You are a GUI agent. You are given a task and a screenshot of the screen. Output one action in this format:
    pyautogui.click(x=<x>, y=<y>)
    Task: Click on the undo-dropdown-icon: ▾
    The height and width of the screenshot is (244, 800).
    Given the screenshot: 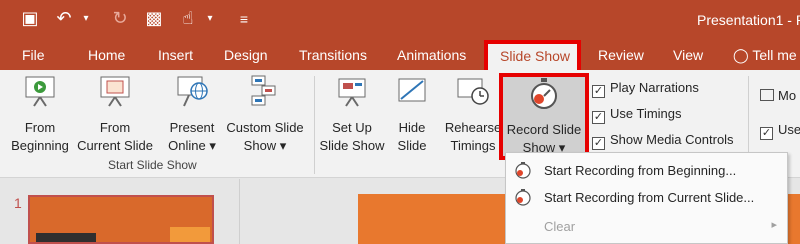 What is the action you would take?
    pyautogui.click(x=86, y=18)
    